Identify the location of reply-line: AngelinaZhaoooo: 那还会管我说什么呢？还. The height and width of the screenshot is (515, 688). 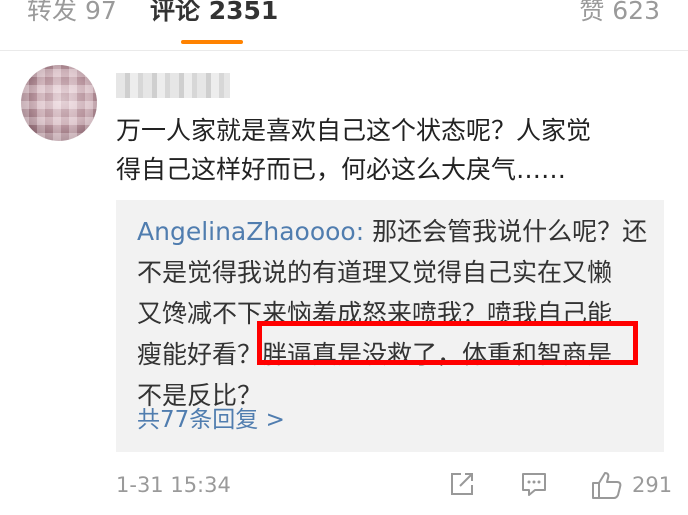
(397, 231).